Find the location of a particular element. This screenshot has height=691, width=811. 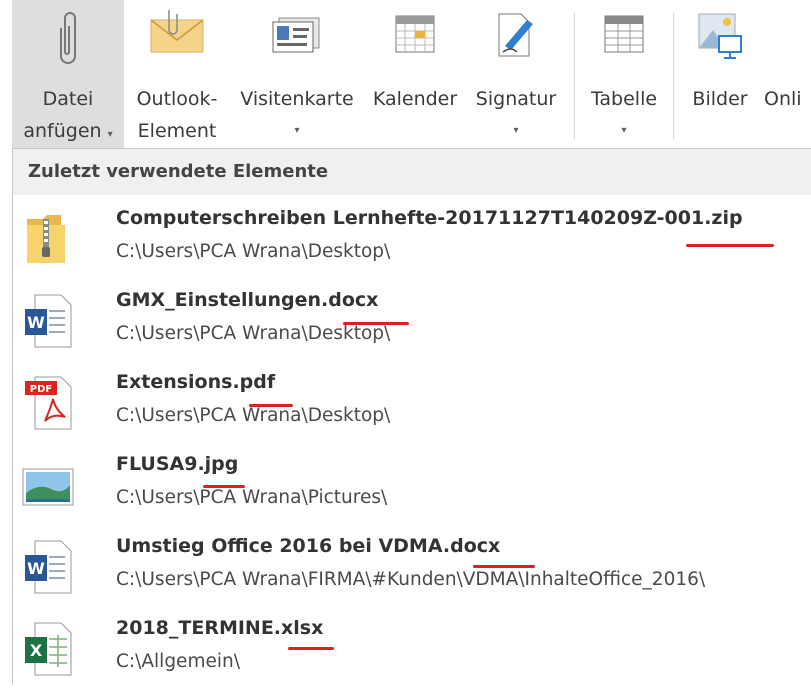

attach-file-button: Datei anfügen ▾ is located at coordinates (68, 74).